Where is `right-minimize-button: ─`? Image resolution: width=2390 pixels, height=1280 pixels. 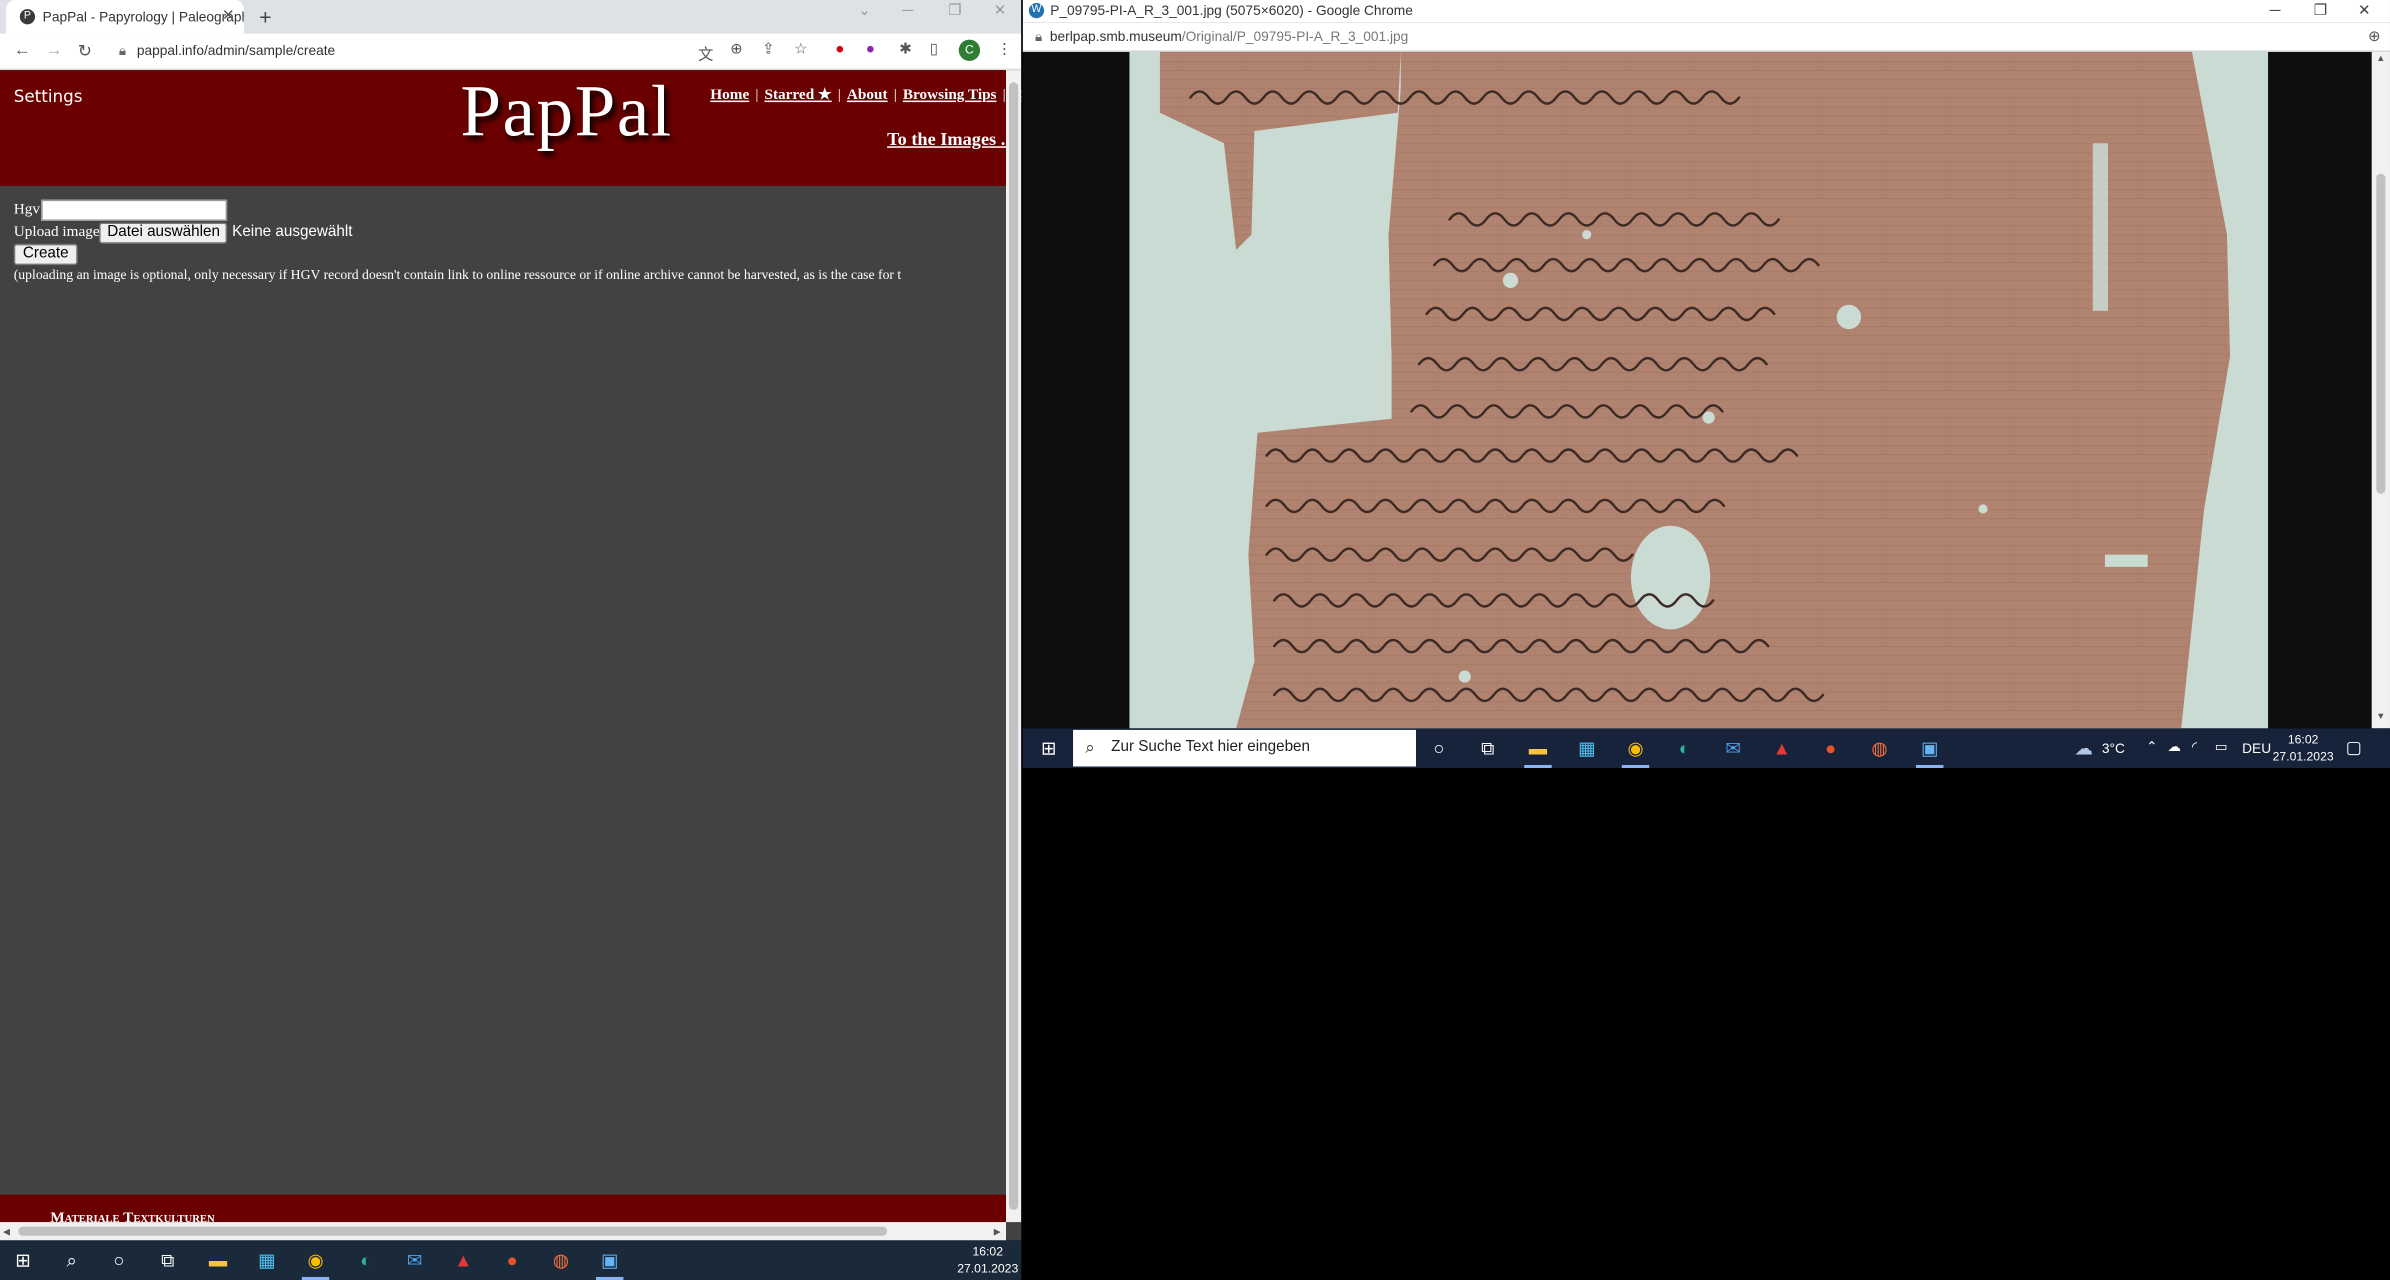
right-minimize-button: ─ is located at coordinates (2275, 11).